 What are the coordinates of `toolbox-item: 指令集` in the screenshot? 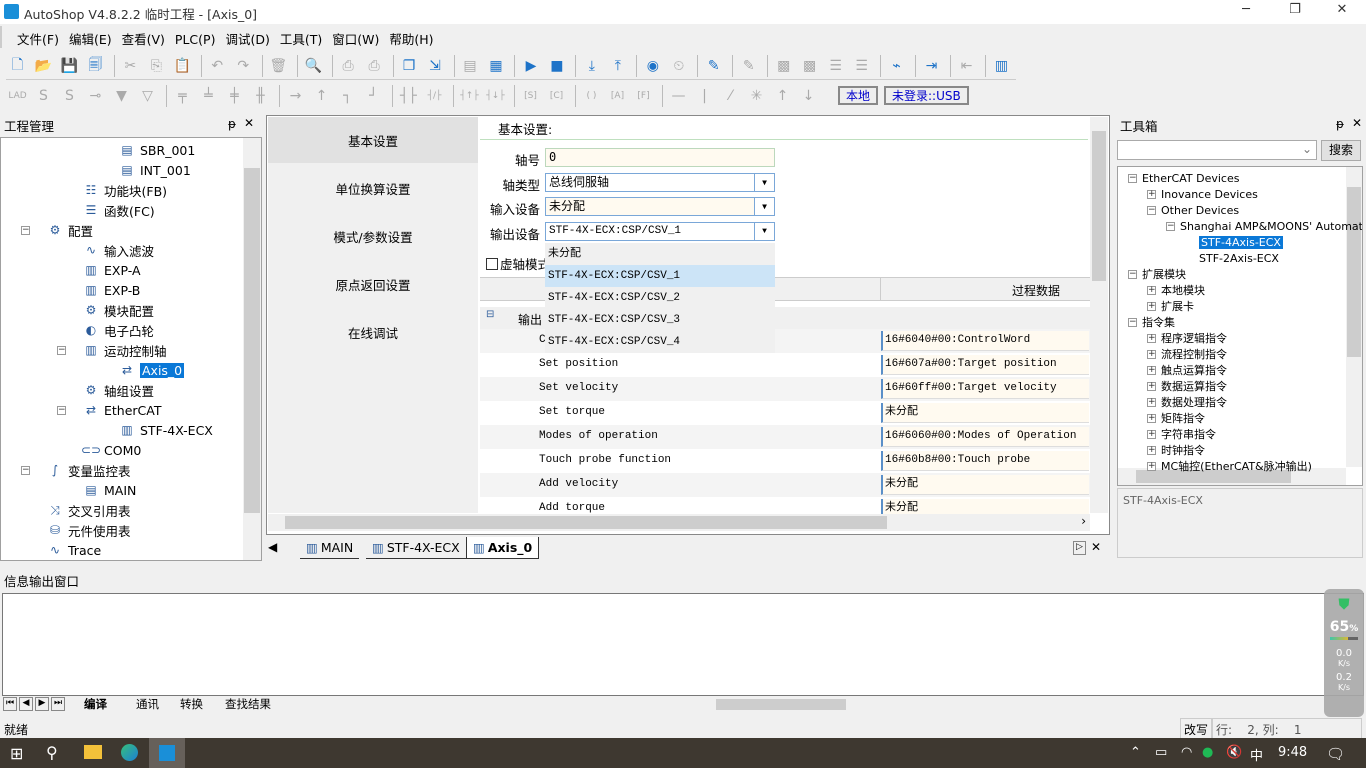 It's located at (1158, 322).